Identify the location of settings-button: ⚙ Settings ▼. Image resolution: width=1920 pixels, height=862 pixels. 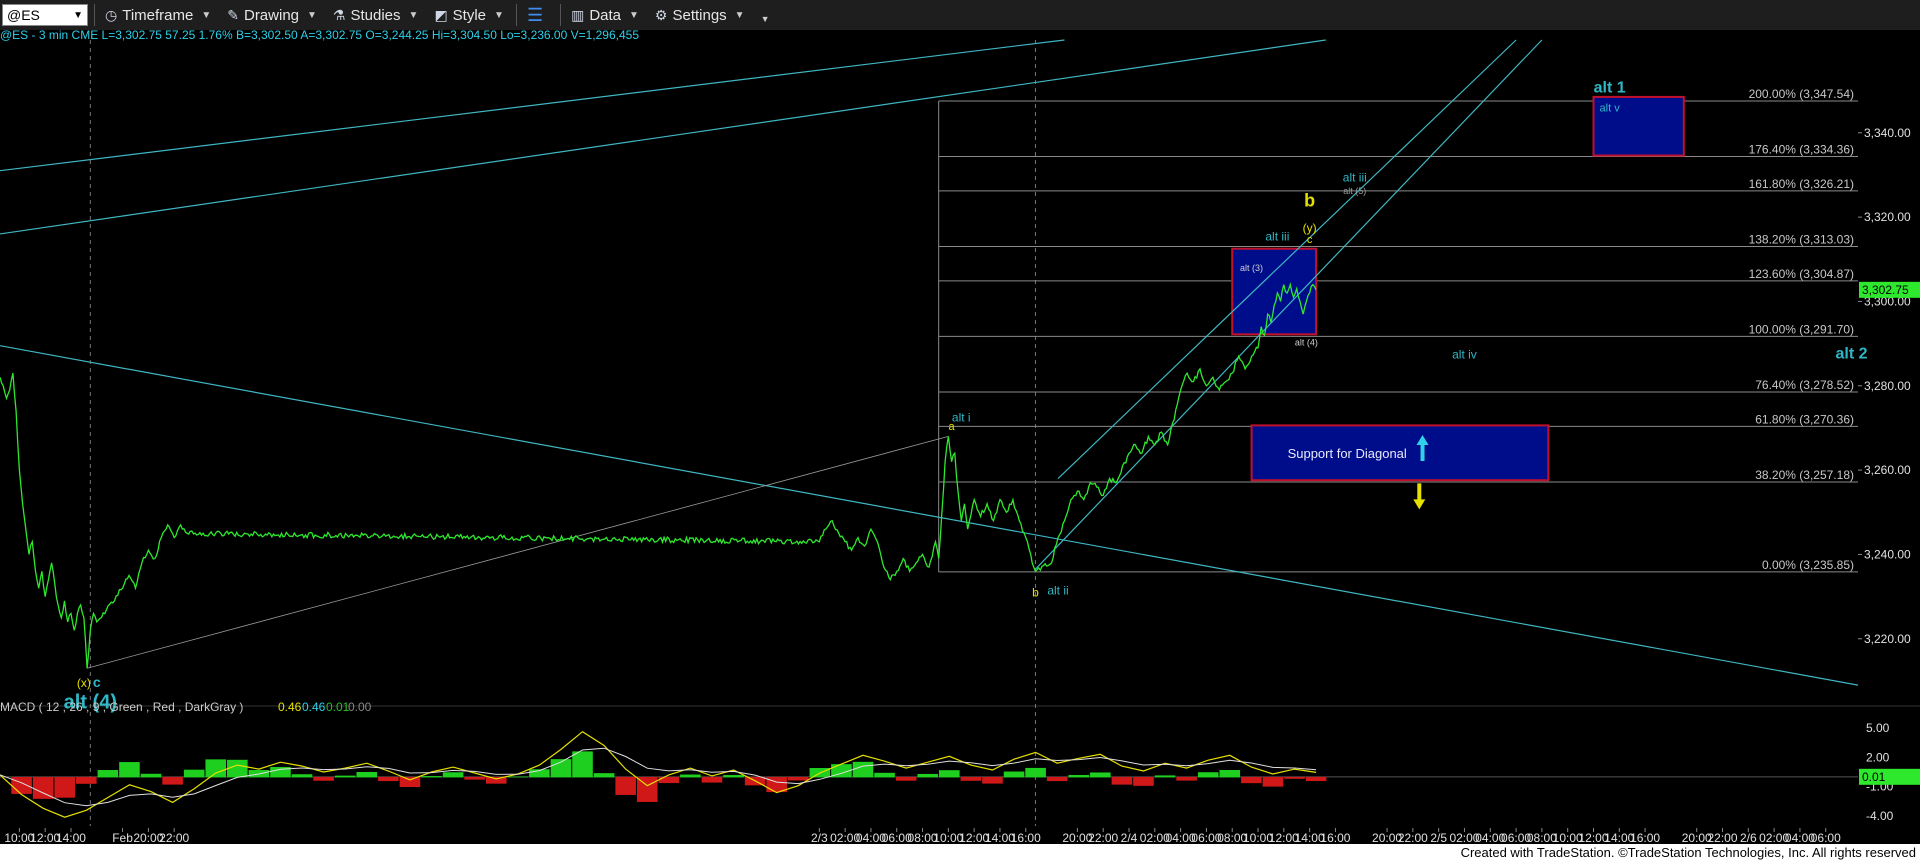
(700, 15).